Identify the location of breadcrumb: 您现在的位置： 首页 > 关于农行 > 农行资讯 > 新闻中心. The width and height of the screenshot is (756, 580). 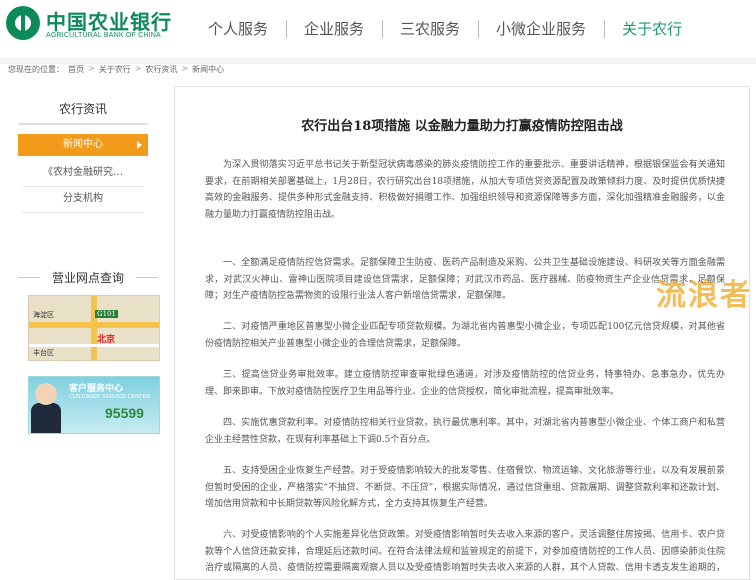
(116, 69).